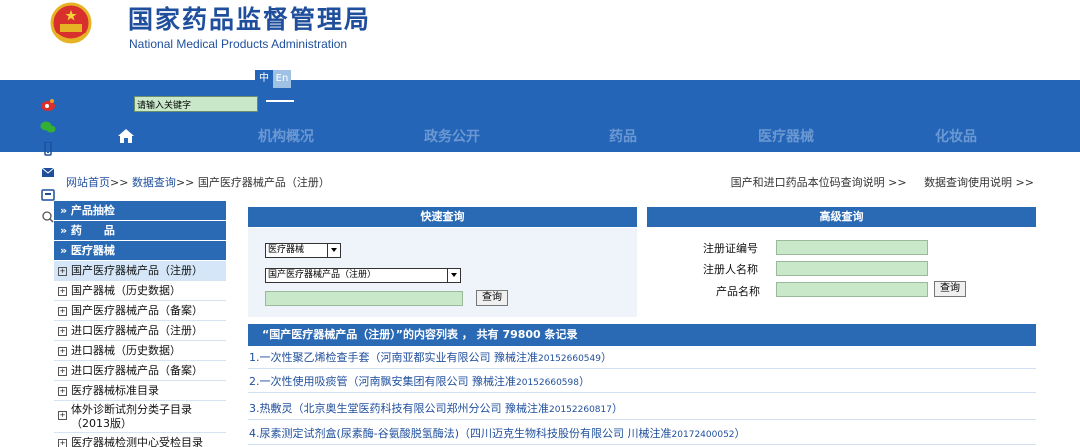  What do you see at coordinates (492, 298) in the screenshot?
I see `quick-search-button: 查询` at bounding box center [492, 298].